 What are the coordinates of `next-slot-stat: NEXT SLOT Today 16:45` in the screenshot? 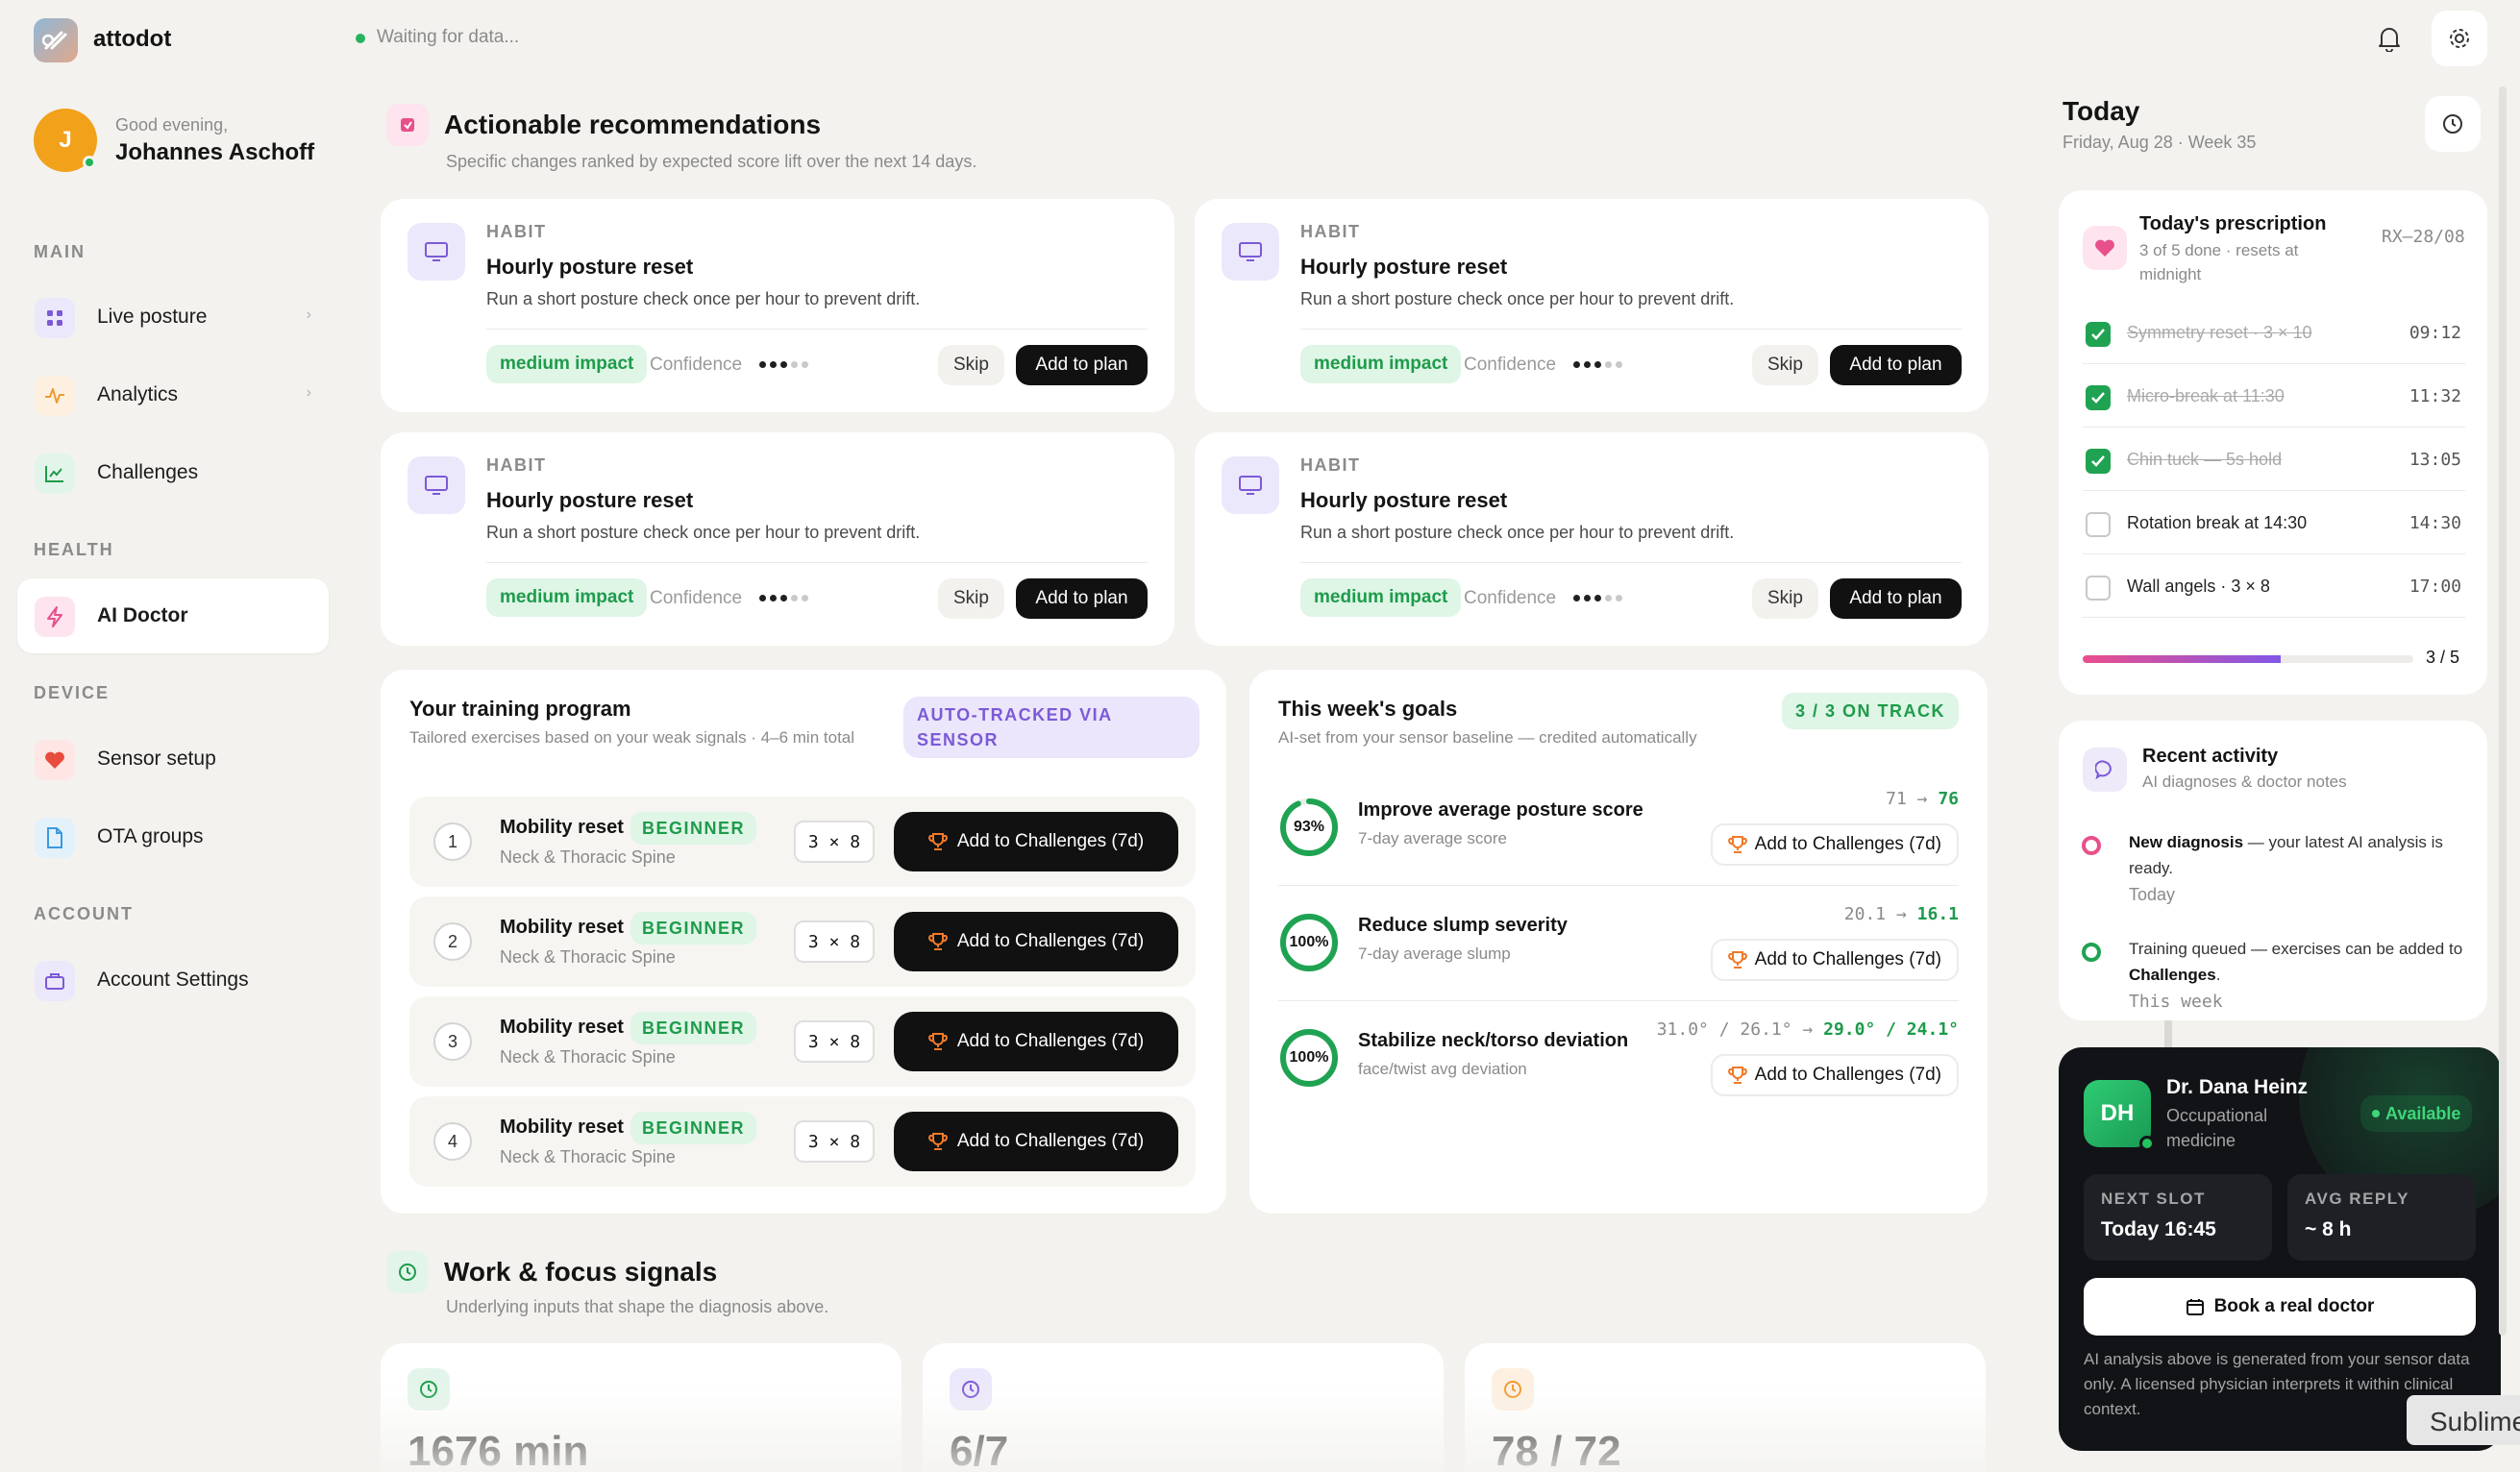 It's located at (2178, 1217).